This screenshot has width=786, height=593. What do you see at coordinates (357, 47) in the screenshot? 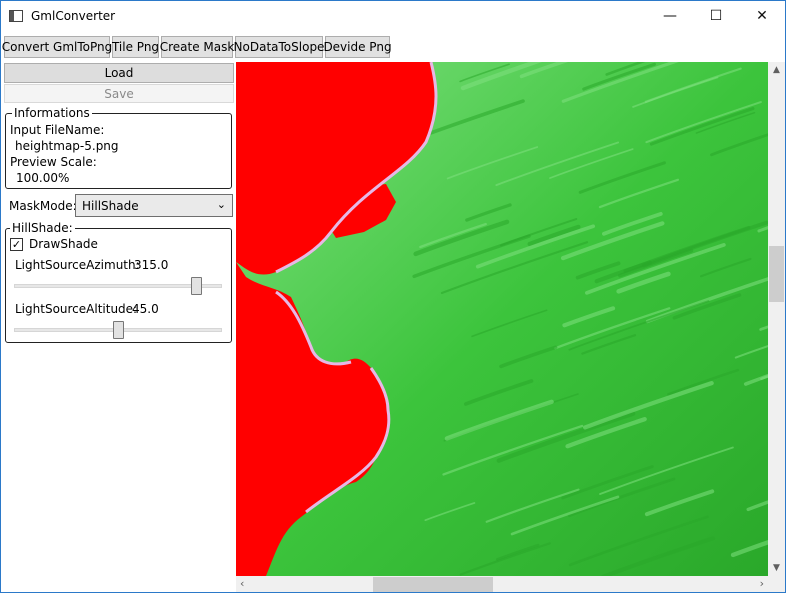
I see `devide-png-button: Devide Png` at bounding box center [357, 47].